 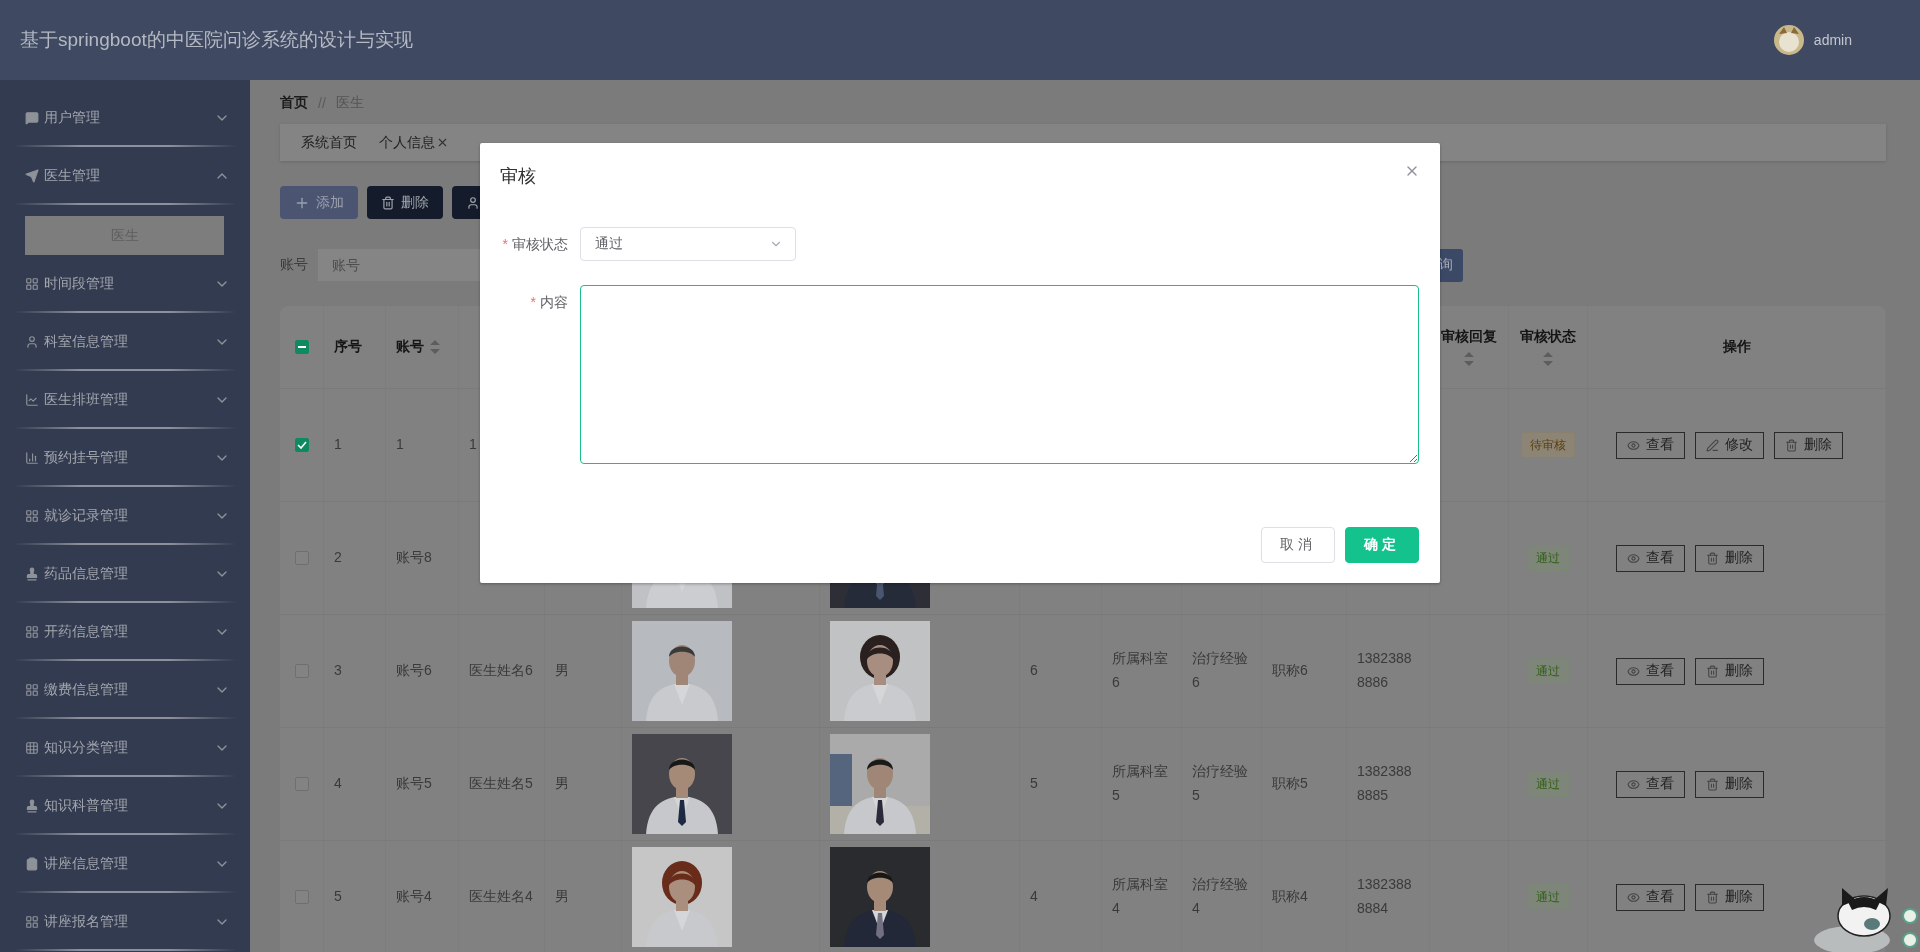 What do you see at coordinates (319, 202) in the screenshot?
I see `toolbar-button: 添加` at bounding box center [319, 202].